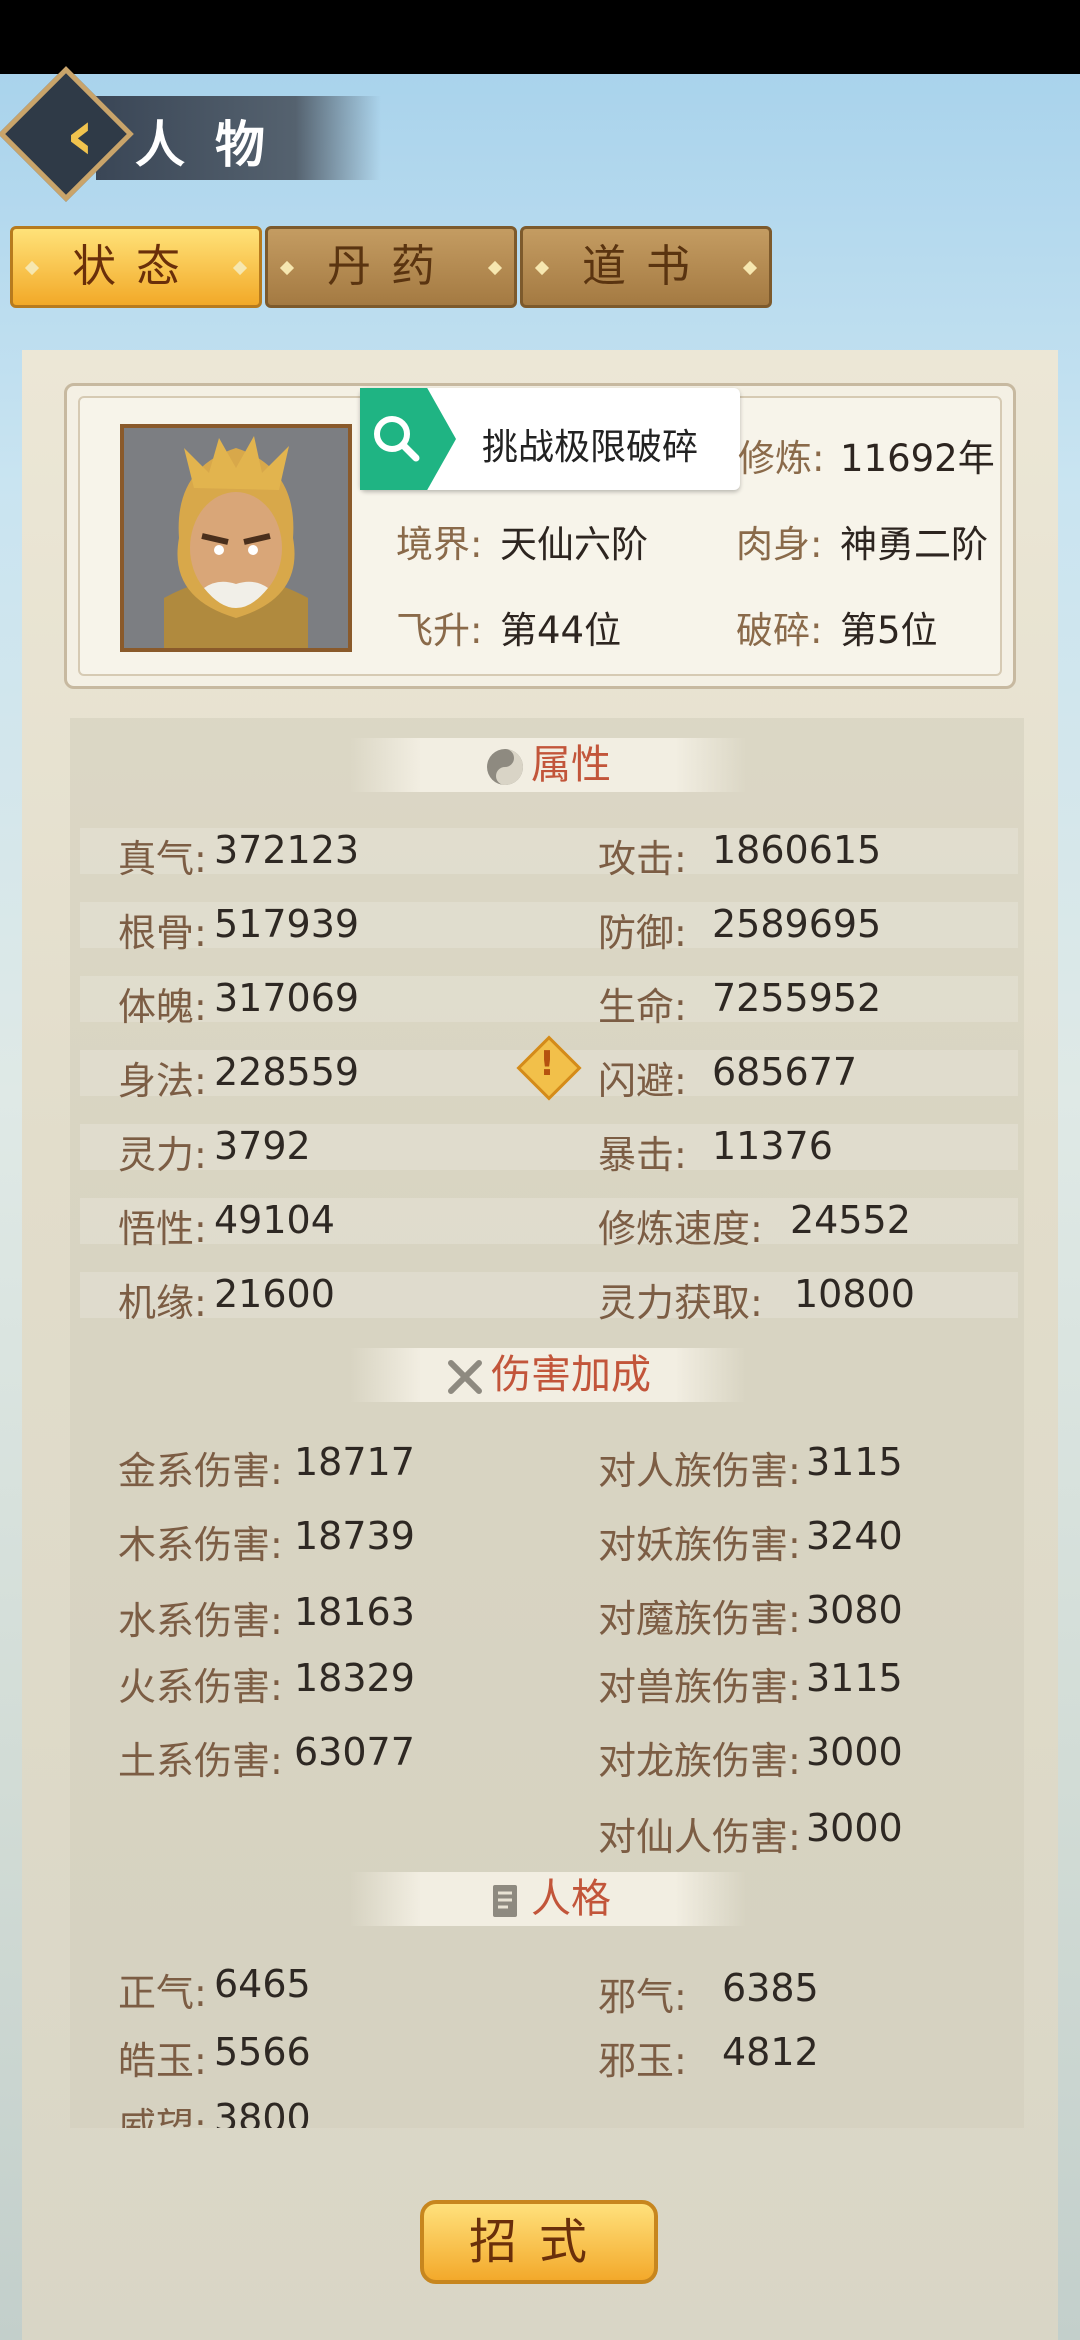  What do you see at coordinates (214, 2112) in the screenshot?
I see `personality-row: 威望: 3800` at bounding box center [214, 2112].